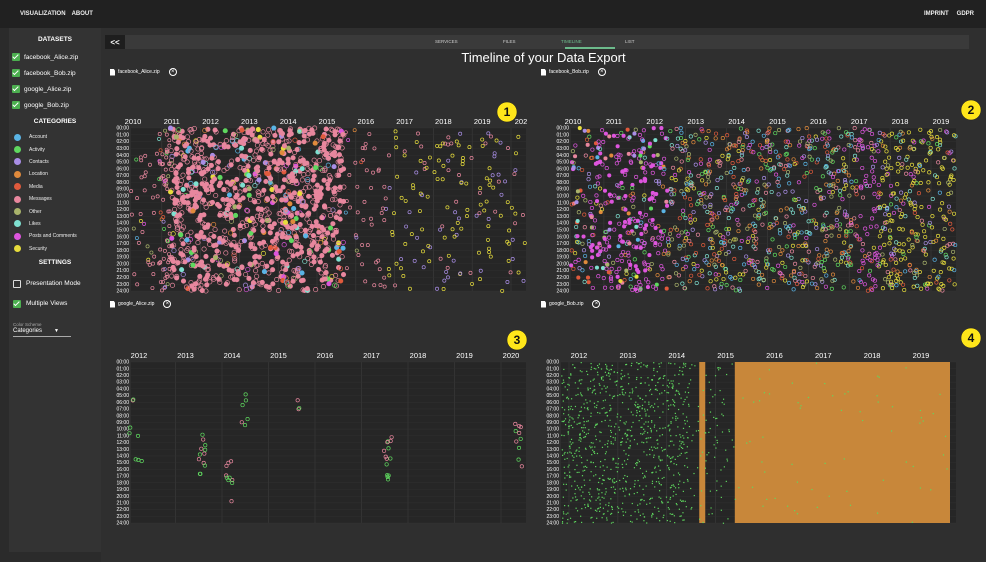 The image size is (986, 562). What do you see at coordinates (139, 355) in the screenshot?
I see `year-tick-label: 2012` at bounding box center [139, 355].